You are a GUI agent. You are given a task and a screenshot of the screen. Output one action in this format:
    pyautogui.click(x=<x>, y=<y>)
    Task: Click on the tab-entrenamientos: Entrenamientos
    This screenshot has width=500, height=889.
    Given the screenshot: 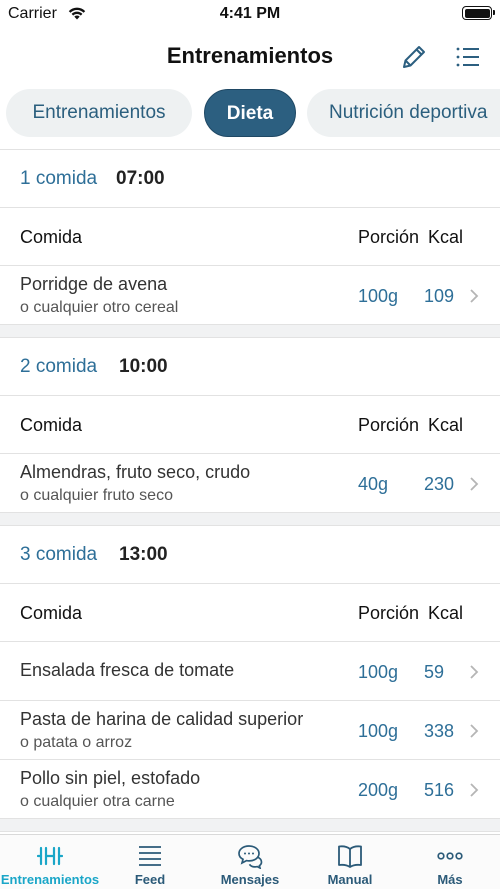 What is the action you would take?
    pyautogui.click(x=99, y=113)
    